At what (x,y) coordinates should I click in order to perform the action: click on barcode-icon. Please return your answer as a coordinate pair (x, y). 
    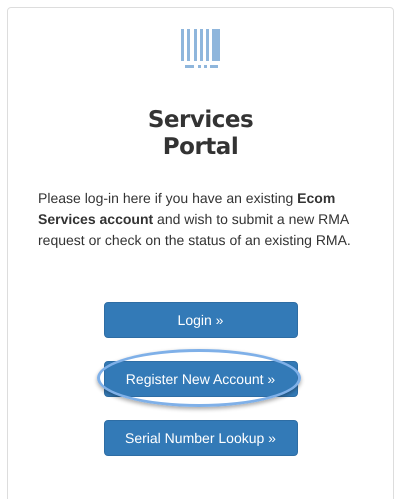
    Looking at the image, I should click on (200, 49).